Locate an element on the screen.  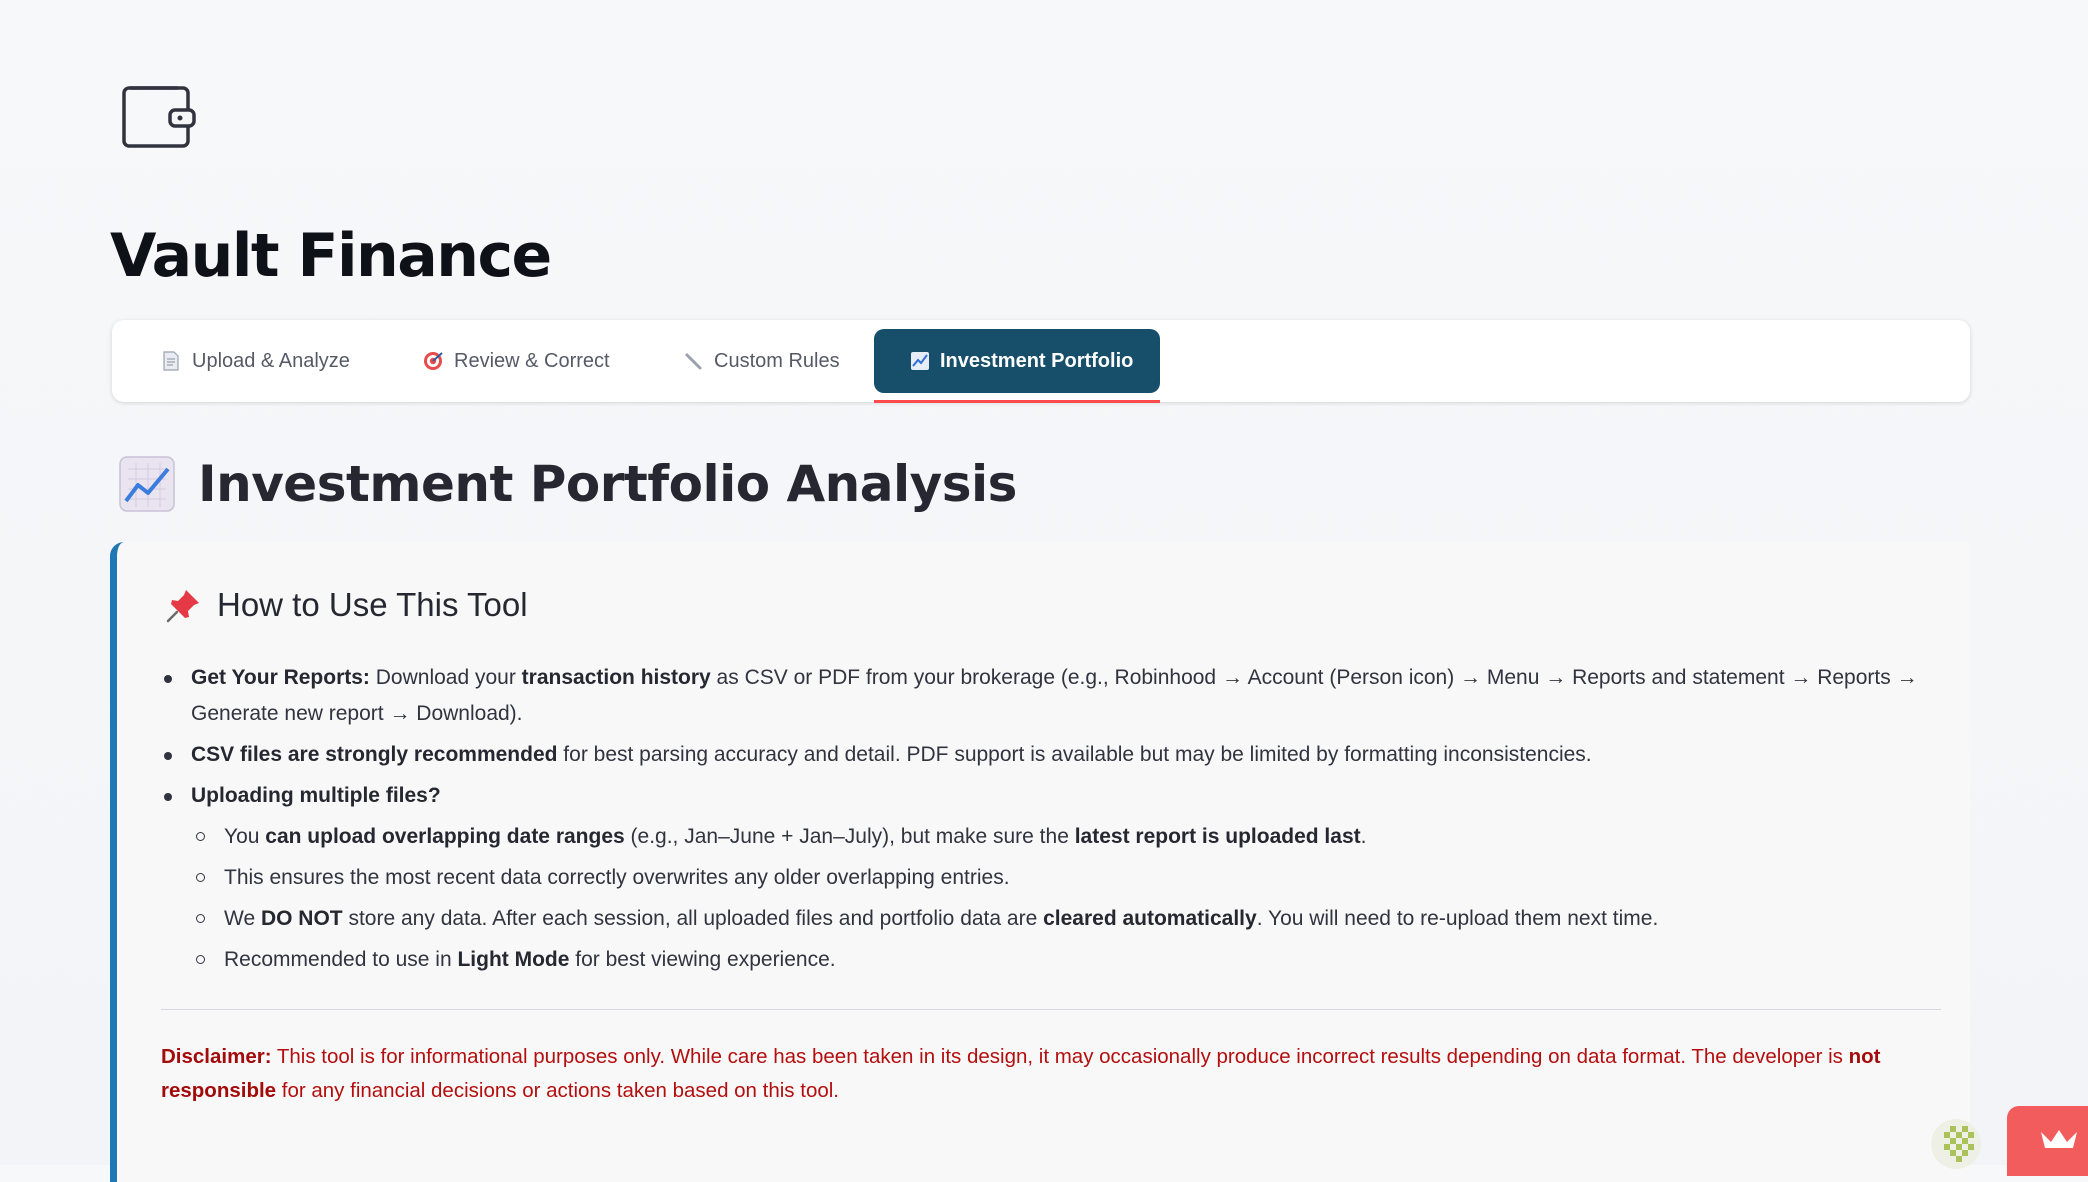
tab-custom-rules: Custom Rules is located at coordinates (761, 361).